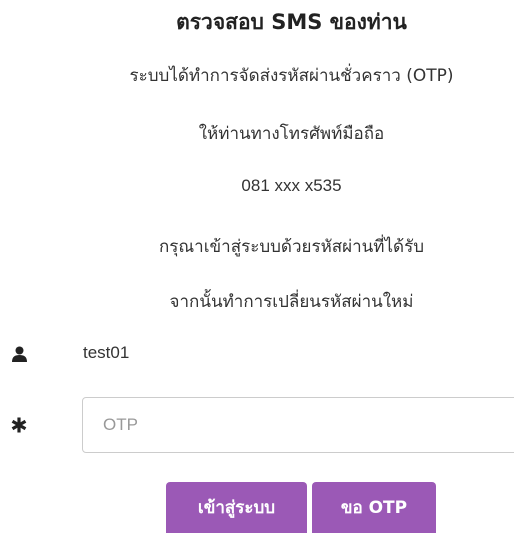  I want to click on otp-row, so click(257, 425).